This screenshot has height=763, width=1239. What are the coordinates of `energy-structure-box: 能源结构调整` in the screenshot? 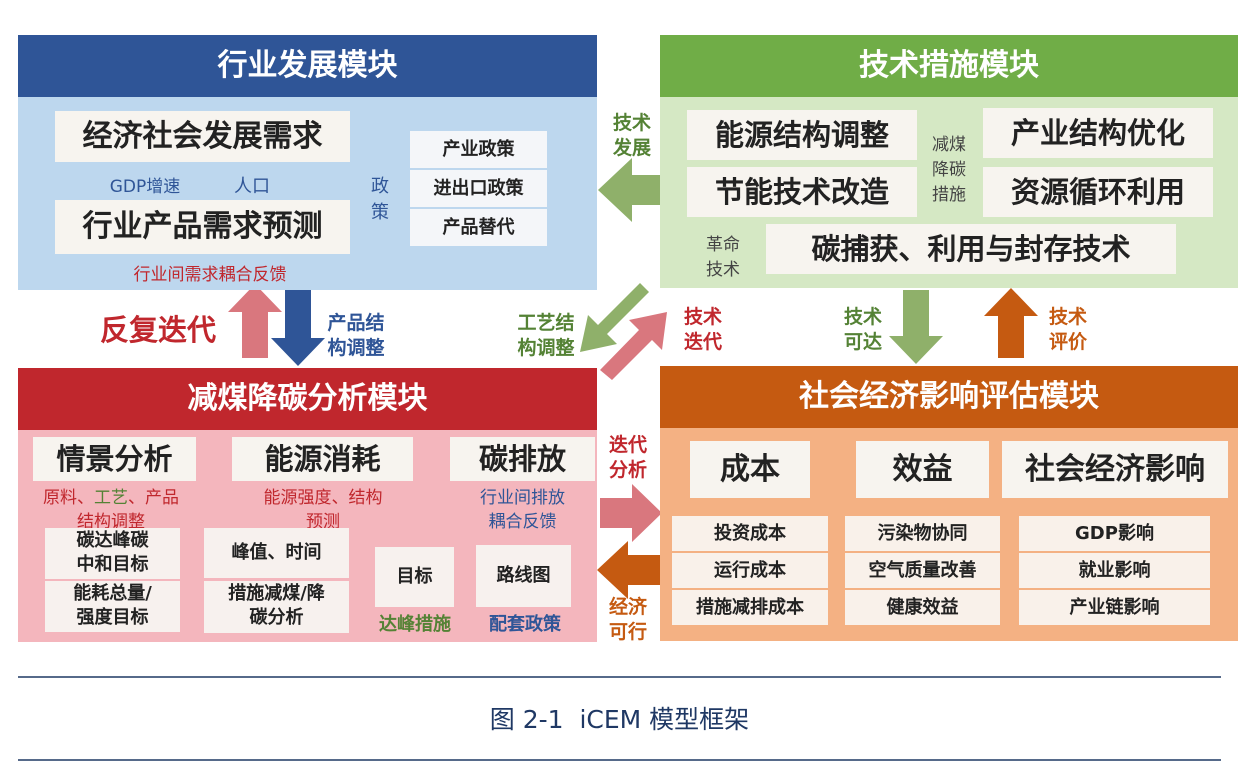 It's located at (802, 135).